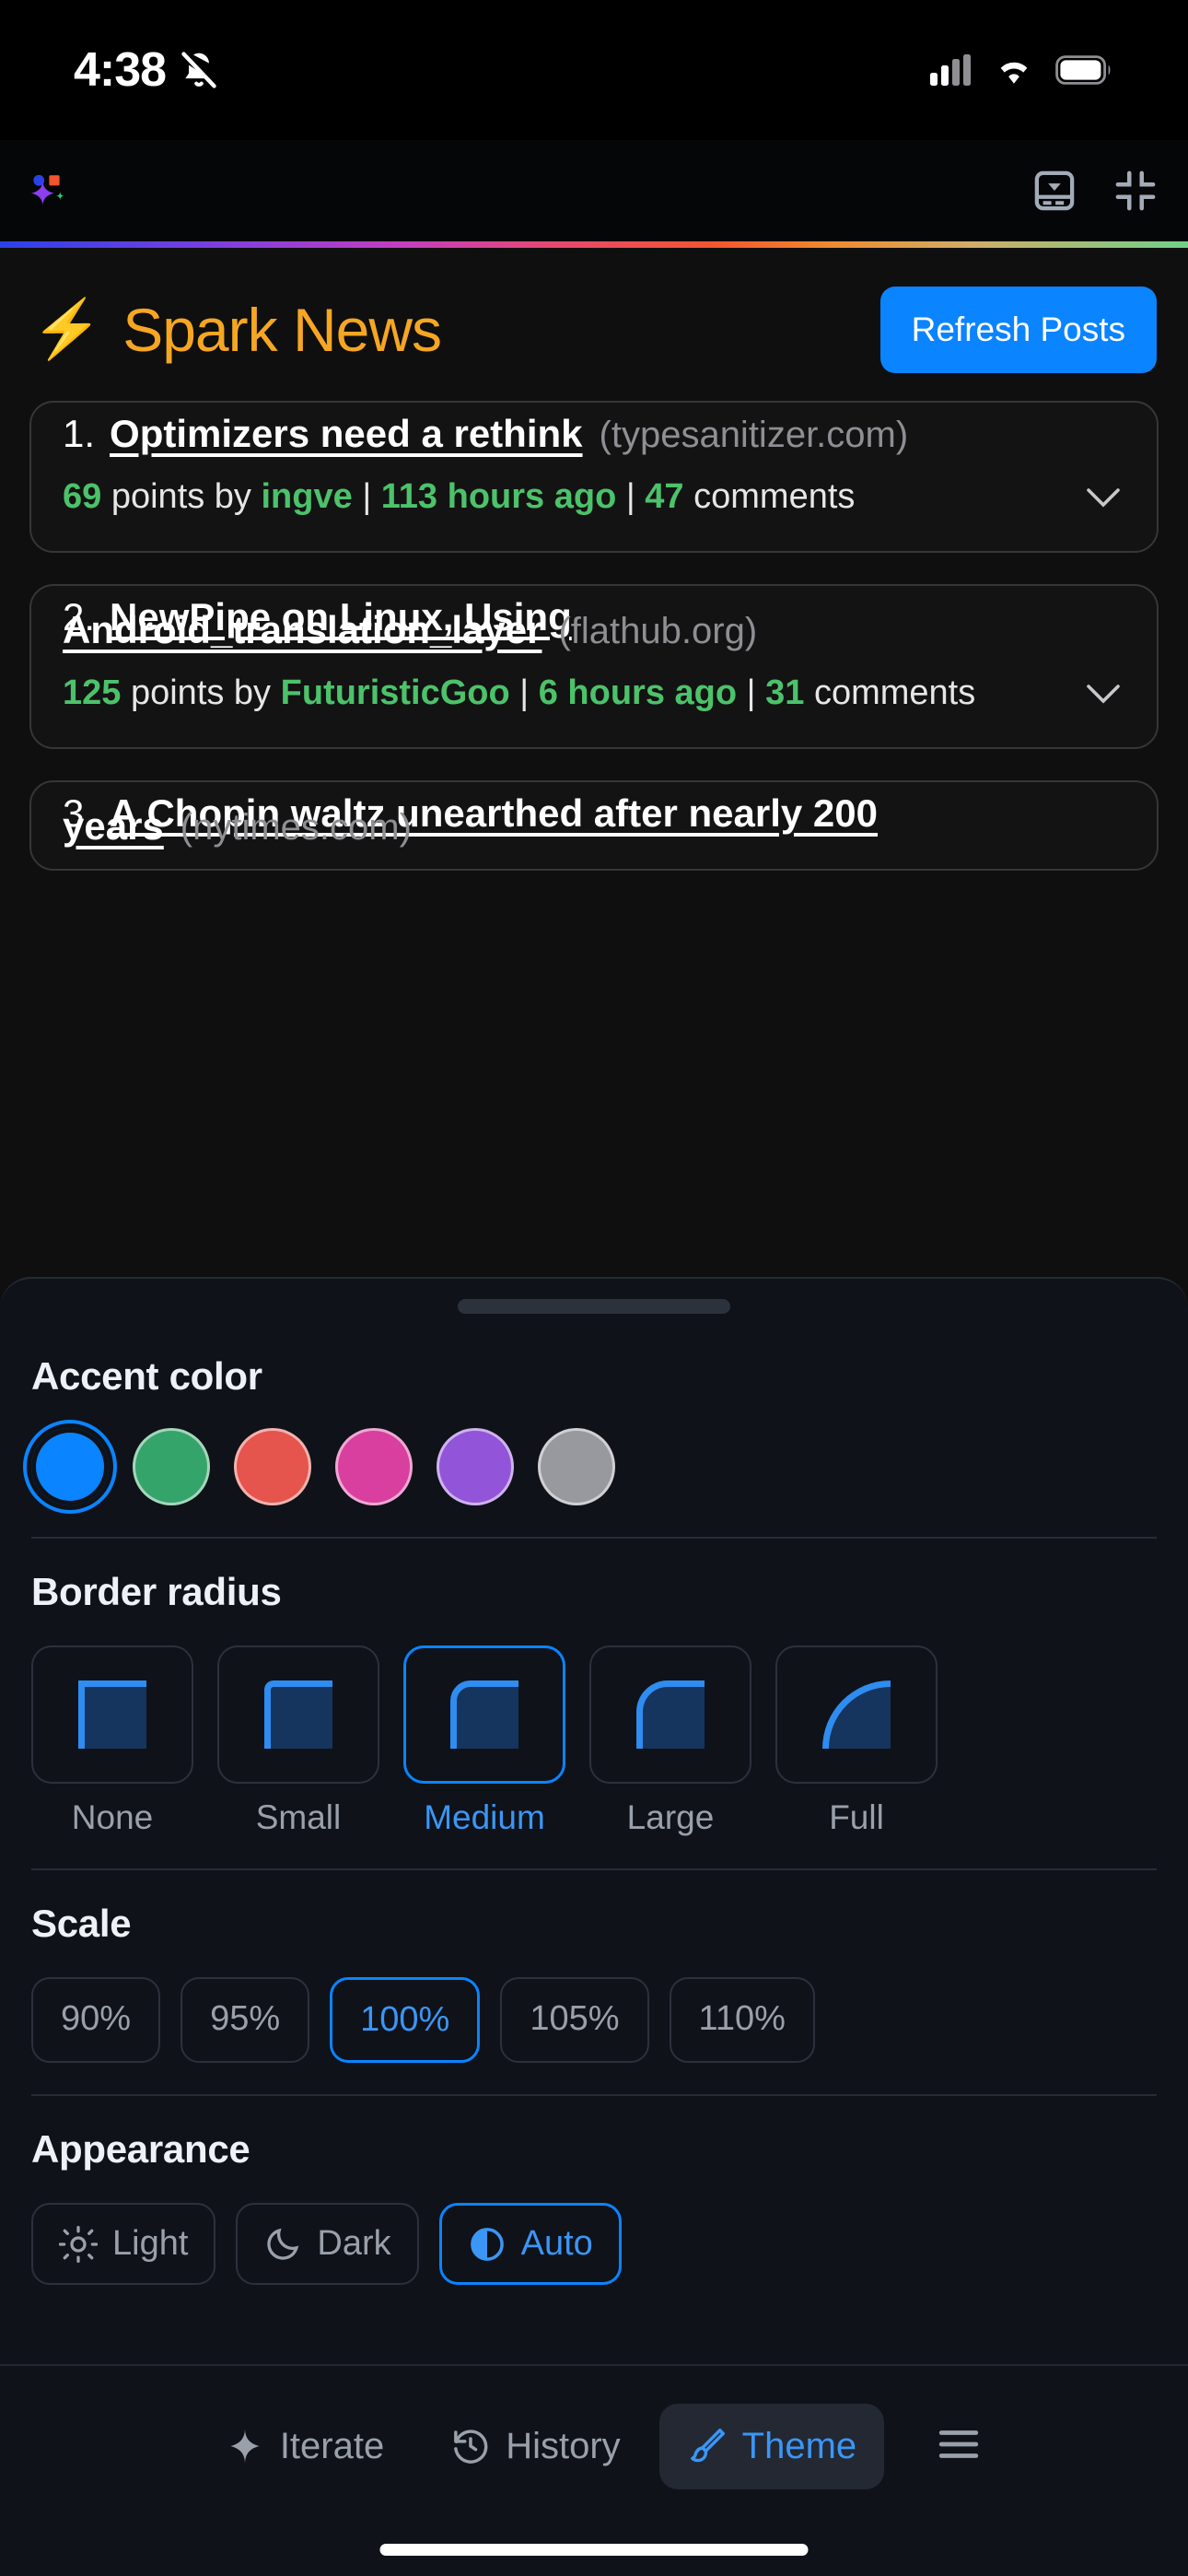 This screenshot has height=2576, width=1188. I want to click on app-logo-icon, so click(48, 191).